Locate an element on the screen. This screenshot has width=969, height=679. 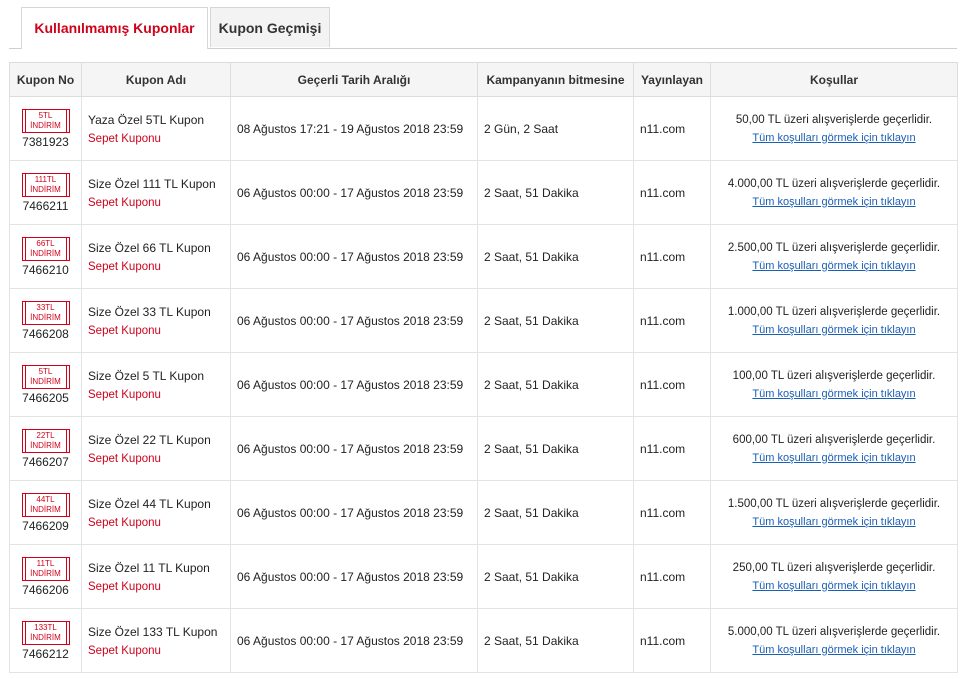
coupon-id: 7466208 is located at coordinates (45, 333).